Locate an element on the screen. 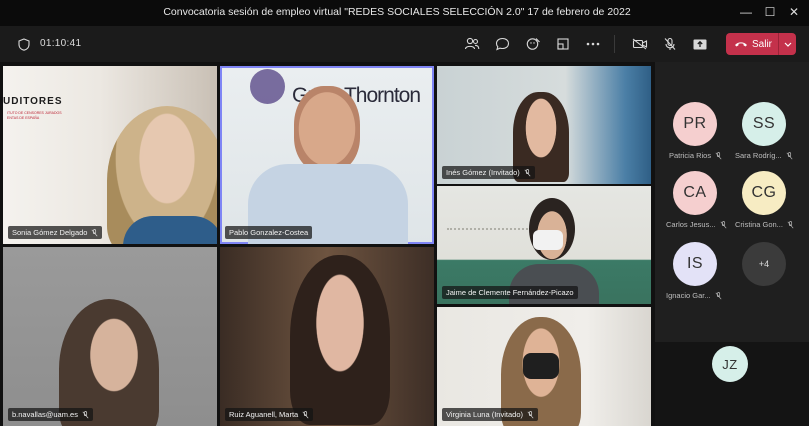  phone-hangup-icon is located at coordinates (741, 44).